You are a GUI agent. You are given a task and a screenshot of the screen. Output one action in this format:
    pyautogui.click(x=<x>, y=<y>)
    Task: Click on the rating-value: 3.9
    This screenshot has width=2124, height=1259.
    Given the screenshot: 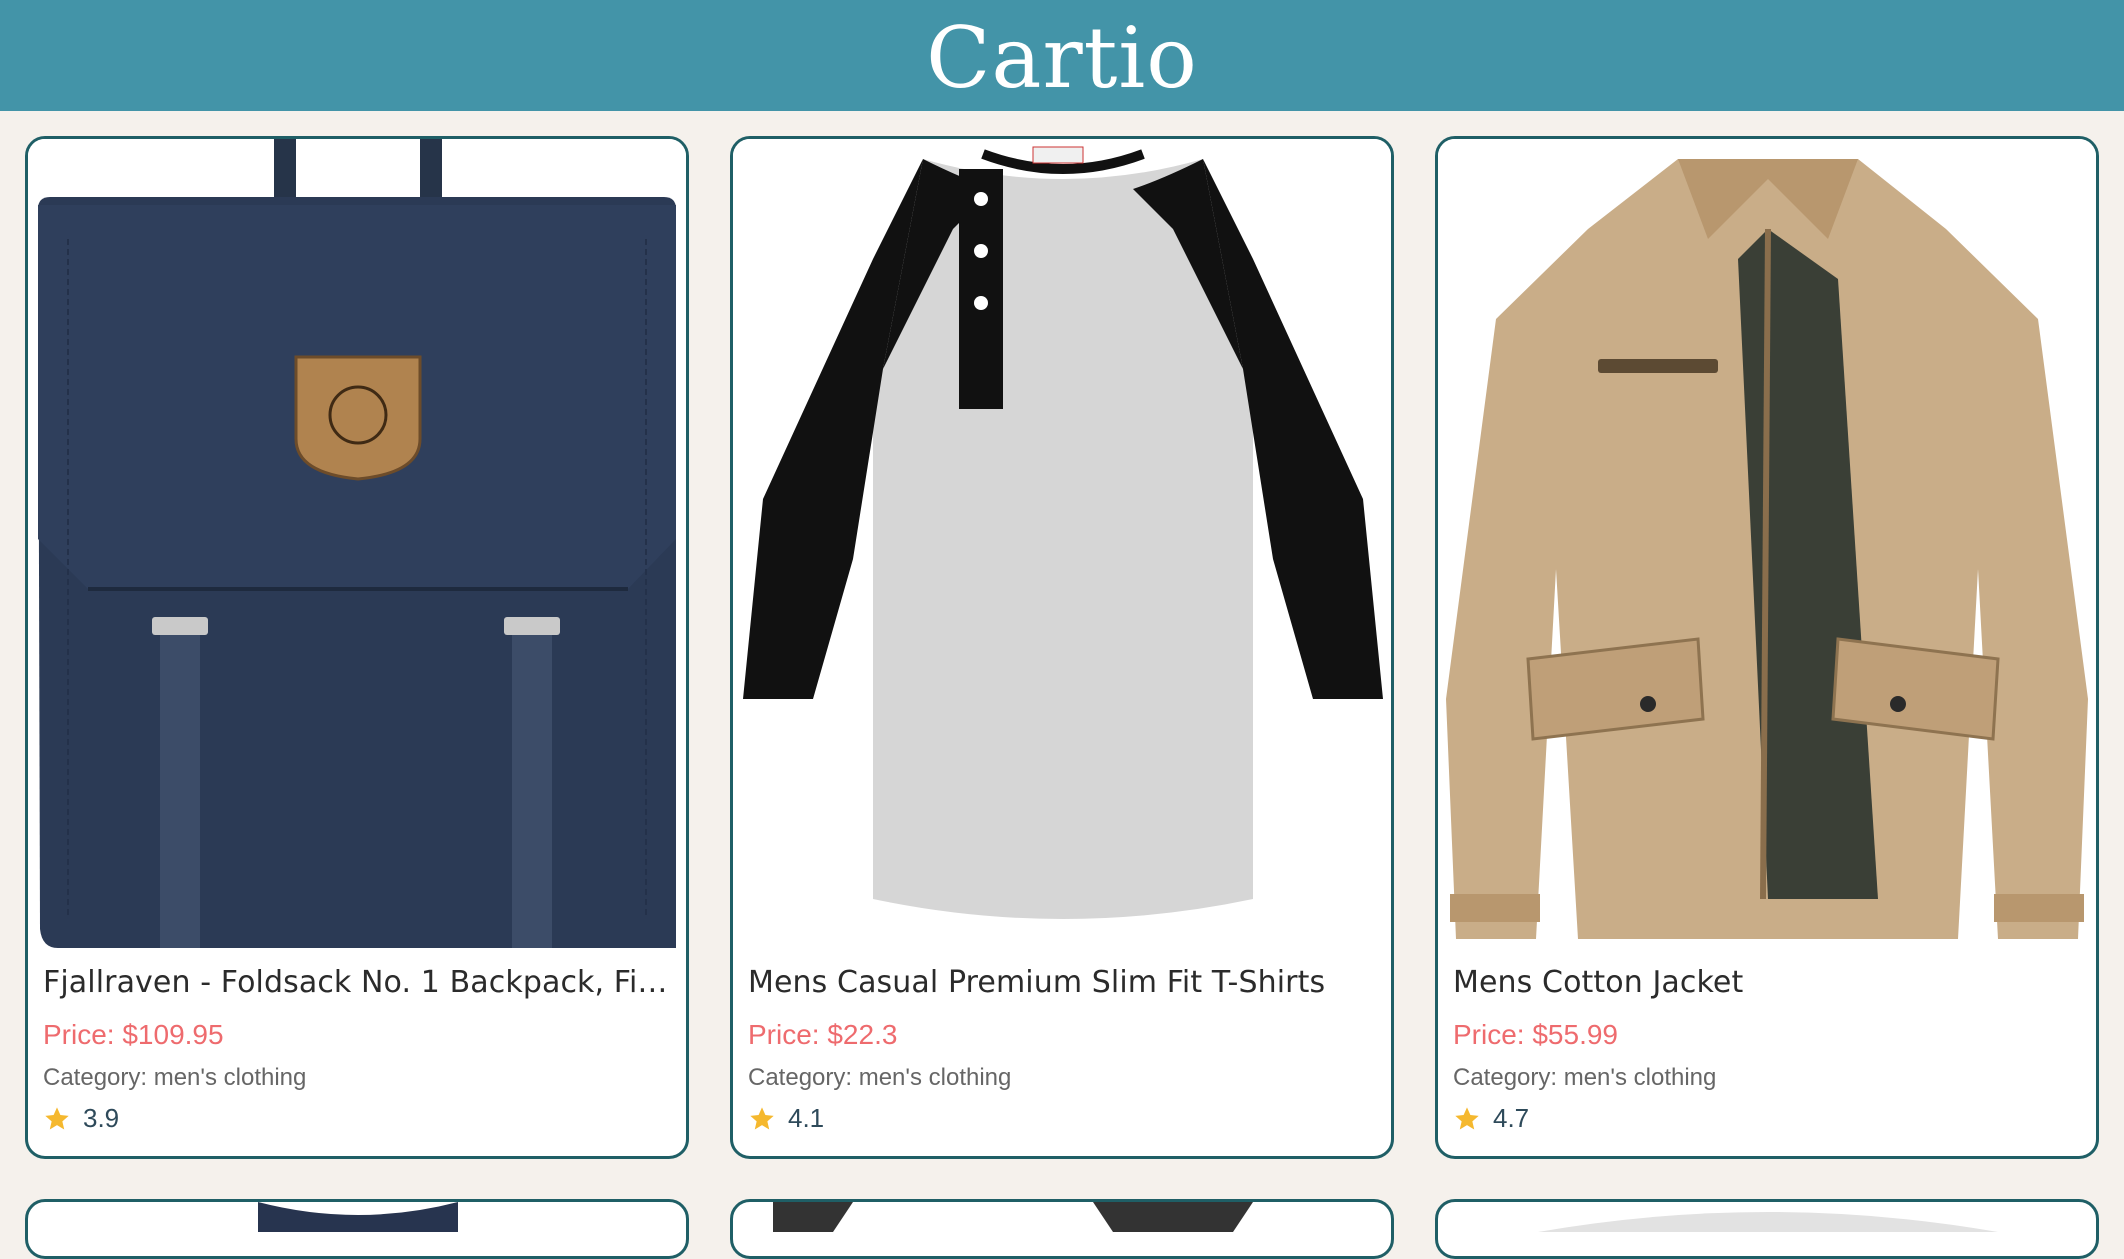 What is the action you would take?
    pyautogui.click(x=101, y=1118)
    